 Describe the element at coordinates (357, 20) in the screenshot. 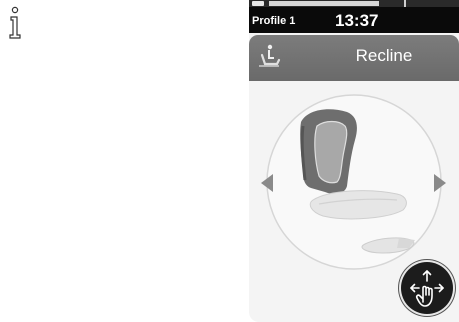

I see `clock: 13:37` at that location.